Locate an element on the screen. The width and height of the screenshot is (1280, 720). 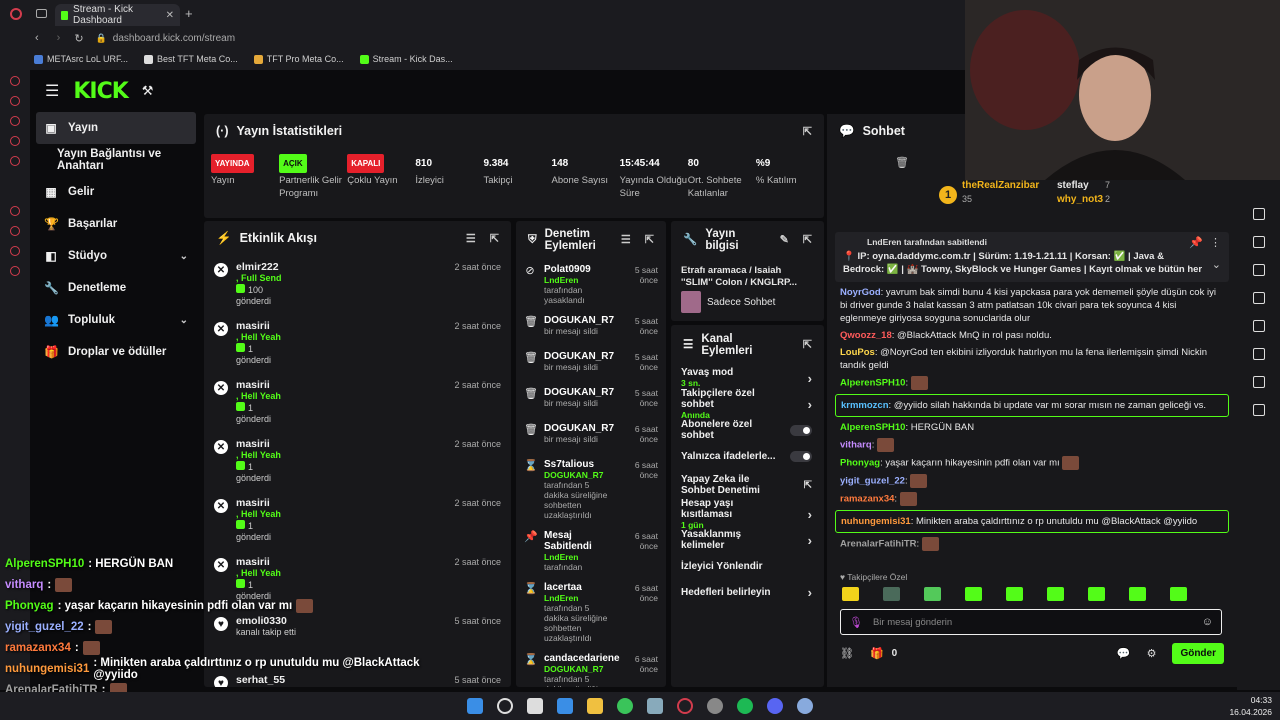
hammer-icon: ⚒ is located at coordinates (148, 91).